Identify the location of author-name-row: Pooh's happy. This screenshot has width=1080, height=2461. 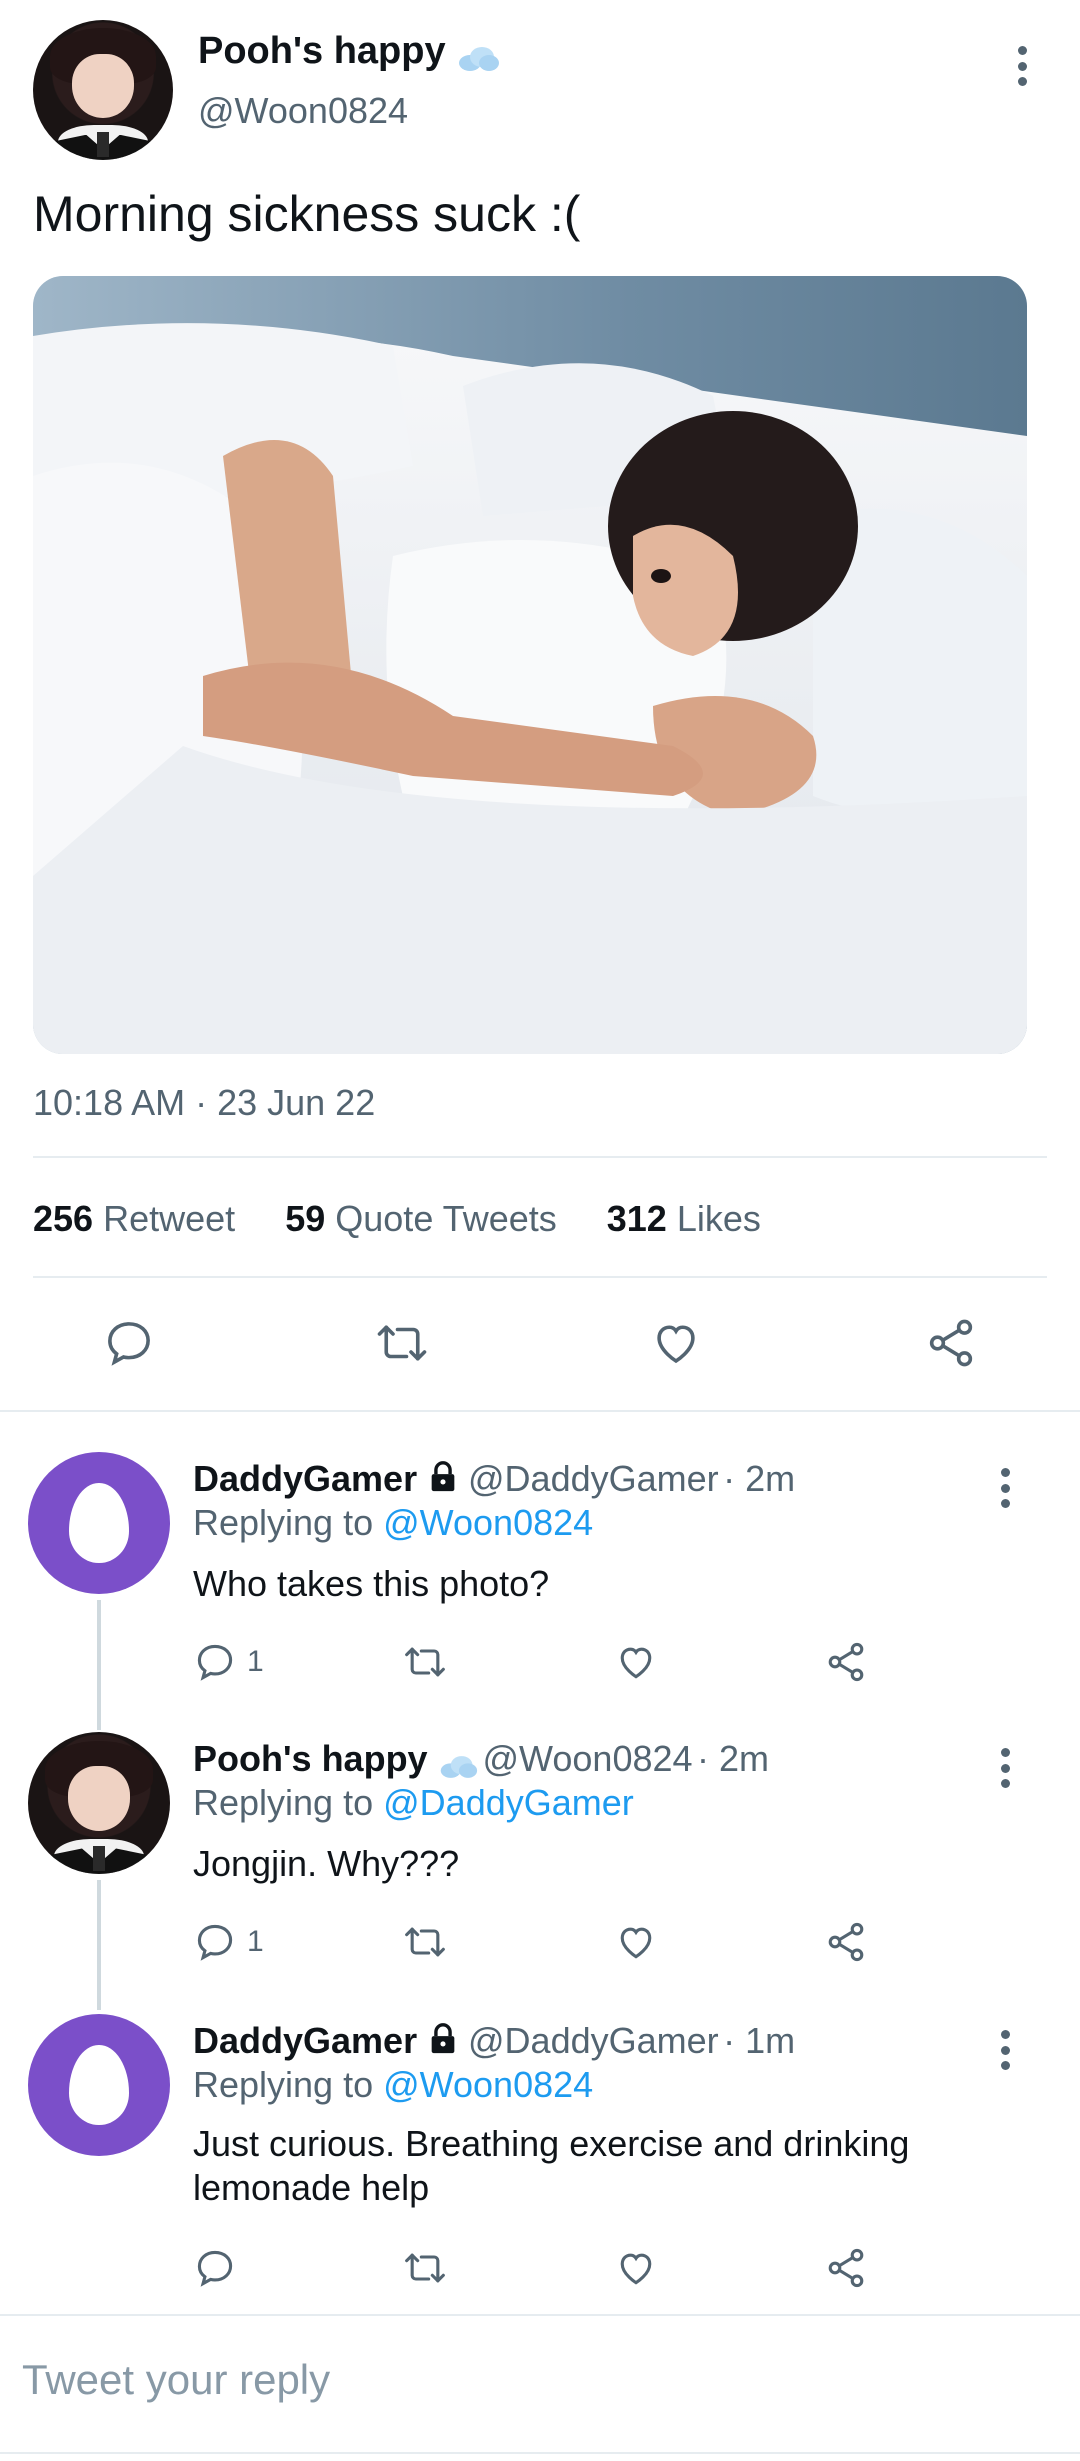
(349, 51).